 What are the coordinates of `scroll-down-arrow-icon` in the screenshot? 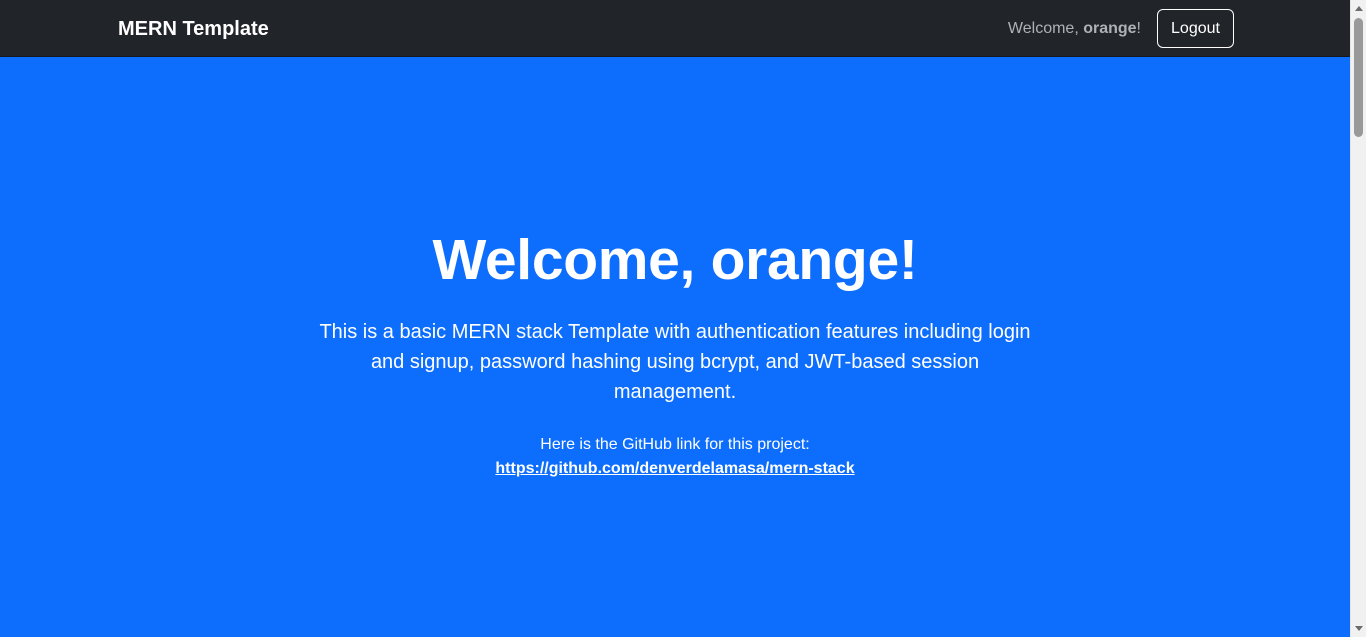 It's located at (1359, 628).